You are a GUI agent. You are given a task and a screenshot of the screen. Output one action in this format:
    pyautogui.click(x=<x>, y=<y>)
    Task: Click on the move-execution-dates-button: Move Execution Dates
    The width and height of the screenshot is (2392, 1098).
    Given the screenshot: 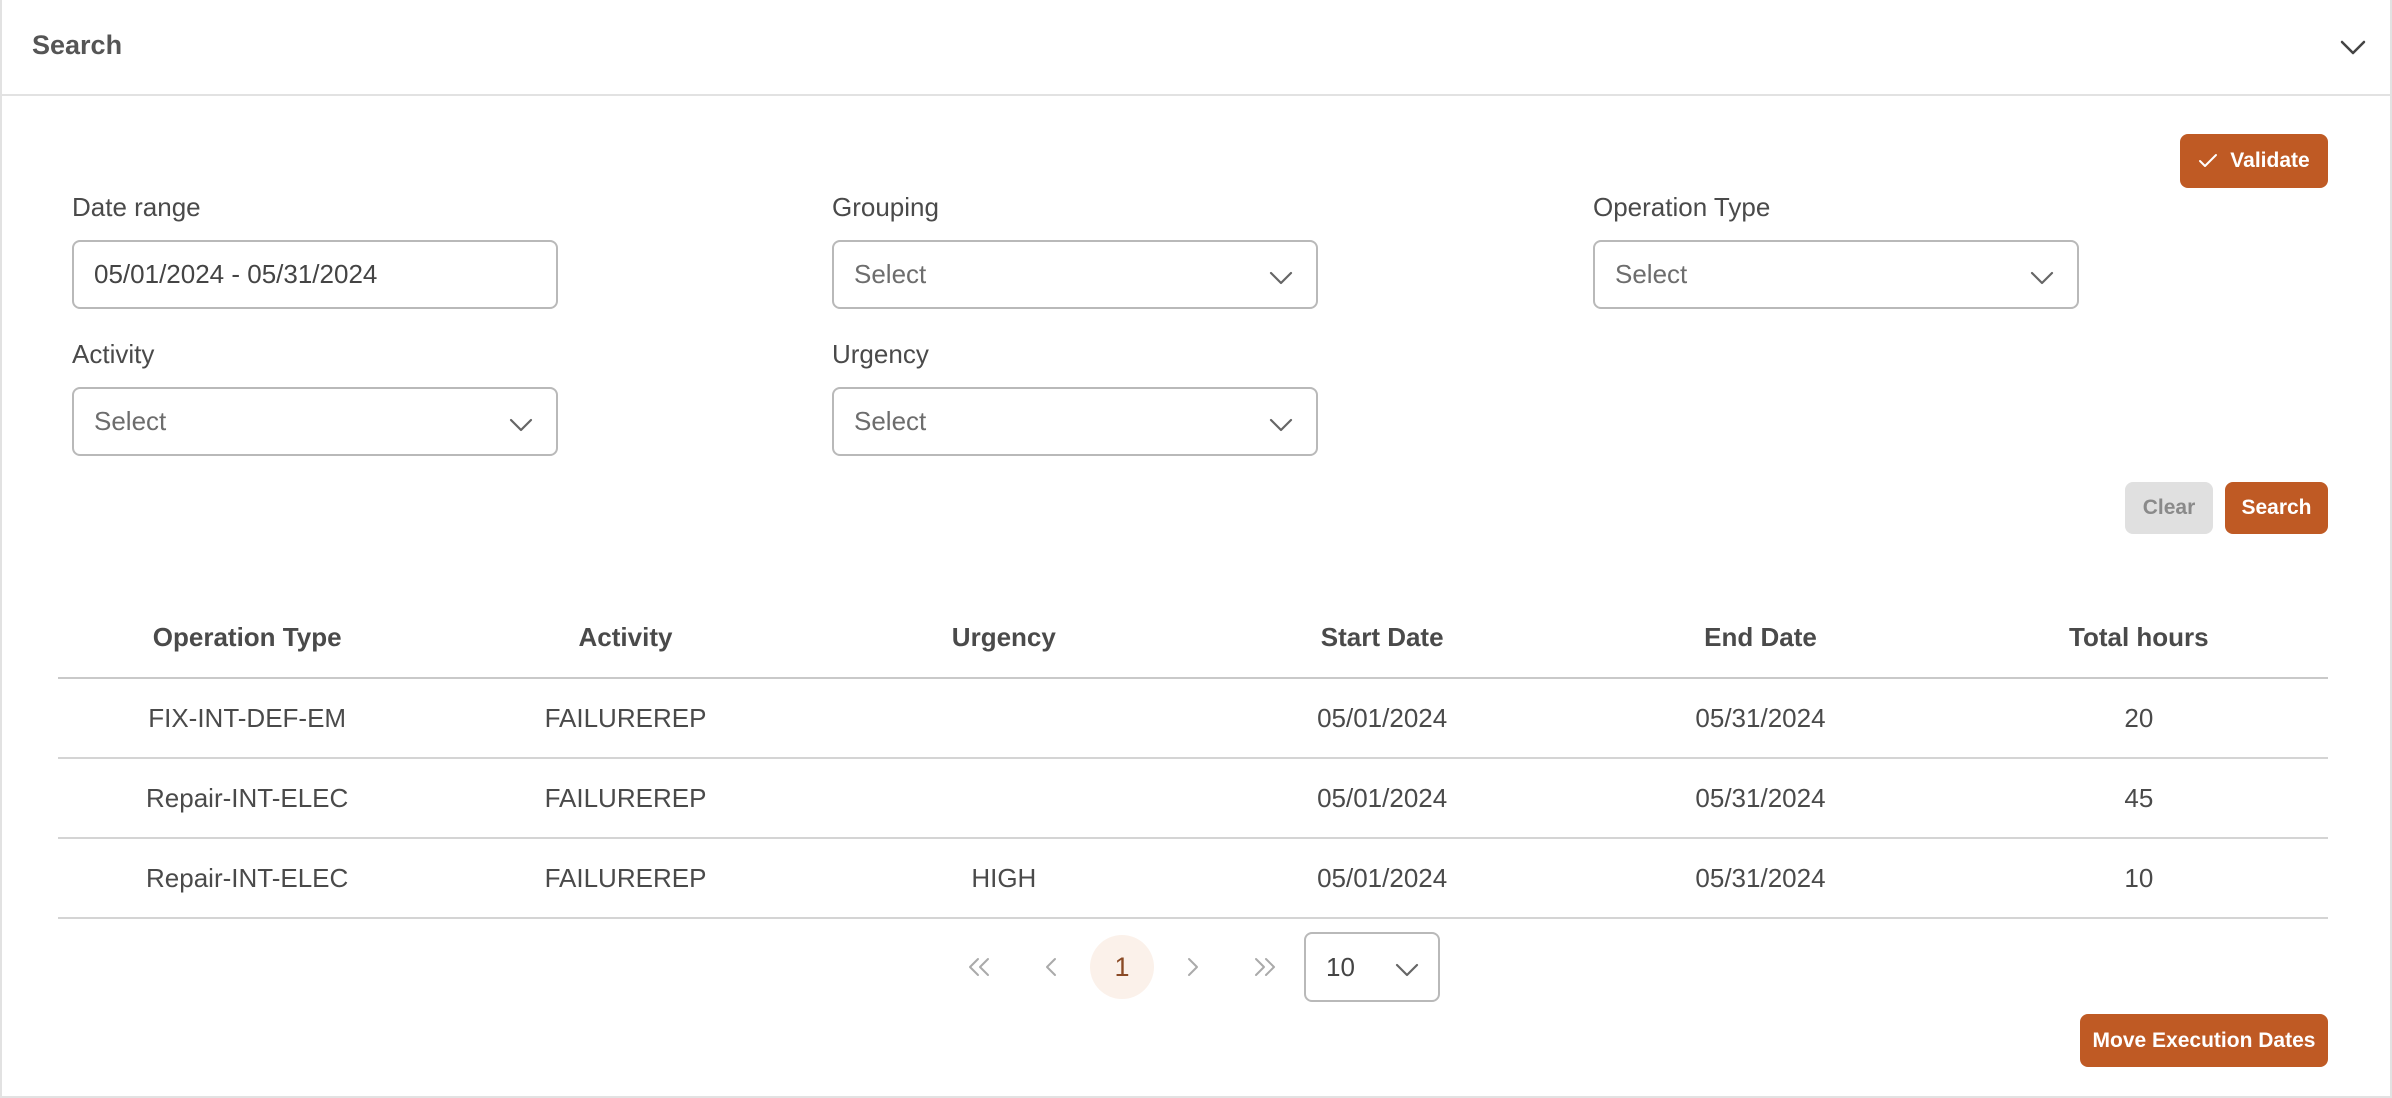 What is the action you would take?
    pyautogui.click(x=2204, y=1040)
    